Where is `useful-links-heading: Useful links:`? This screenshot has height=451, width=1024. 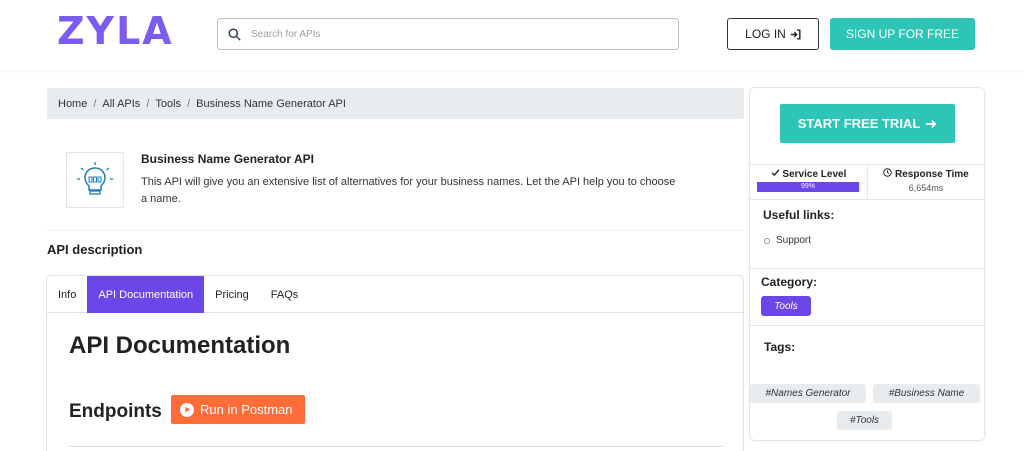
useful-links-heading: Useful links: is located at coordinates (799, 215).